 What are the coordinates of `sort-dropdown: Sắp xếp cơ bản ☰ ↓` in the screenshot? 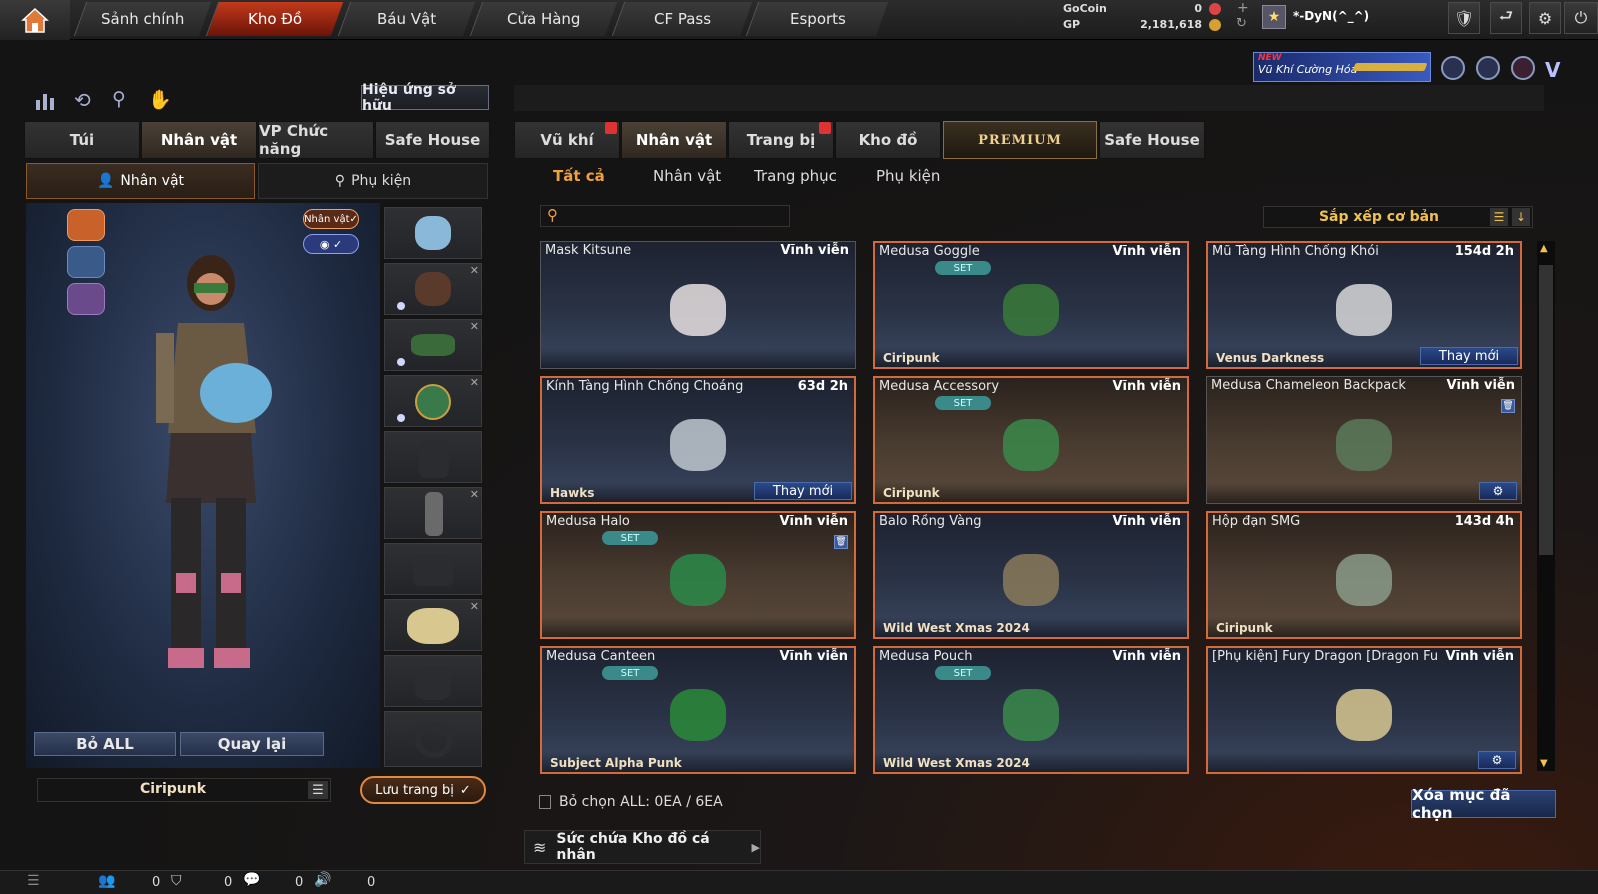 It's located at (1398, 217).